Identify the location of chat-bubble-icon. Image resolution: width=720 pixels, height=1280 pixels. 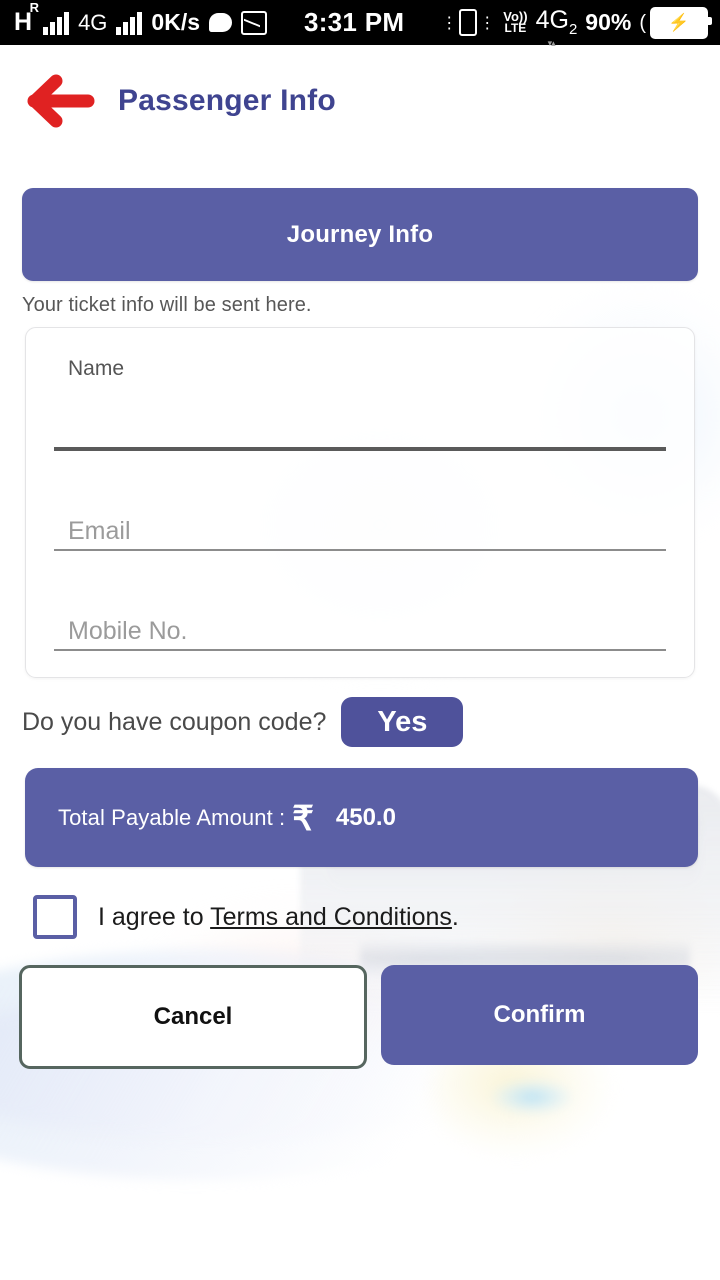
(221, 22).